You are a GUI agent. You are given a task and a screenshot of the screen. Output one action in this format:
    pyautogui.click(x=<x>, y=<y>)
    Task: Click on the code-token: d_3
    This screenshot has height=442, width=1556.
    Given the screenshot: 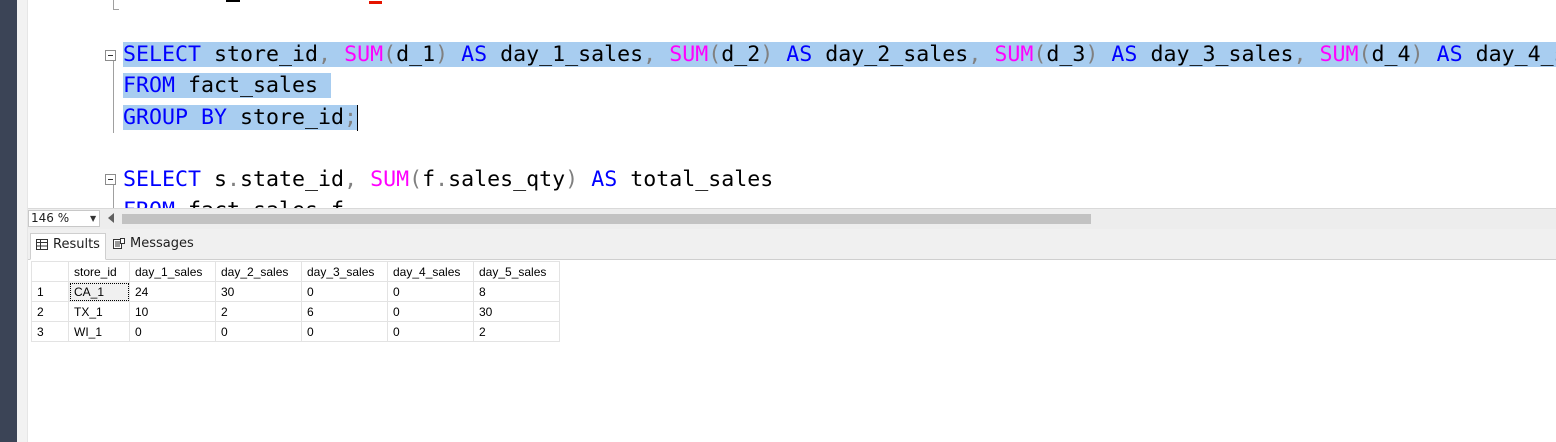 What is the action you would take?
    pyautogui.click(x=1066, y=54)
    